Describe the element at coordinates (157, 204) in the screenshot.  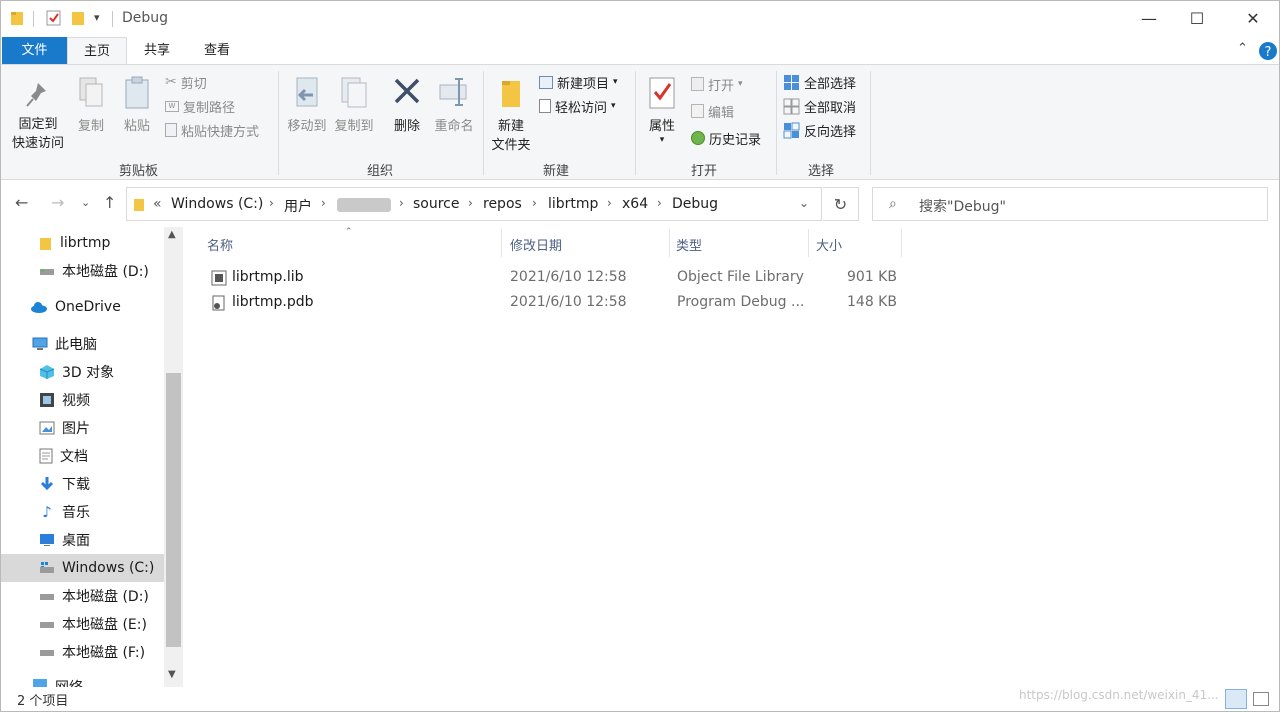
I see `breadcrumb-overflow: «` at that location.